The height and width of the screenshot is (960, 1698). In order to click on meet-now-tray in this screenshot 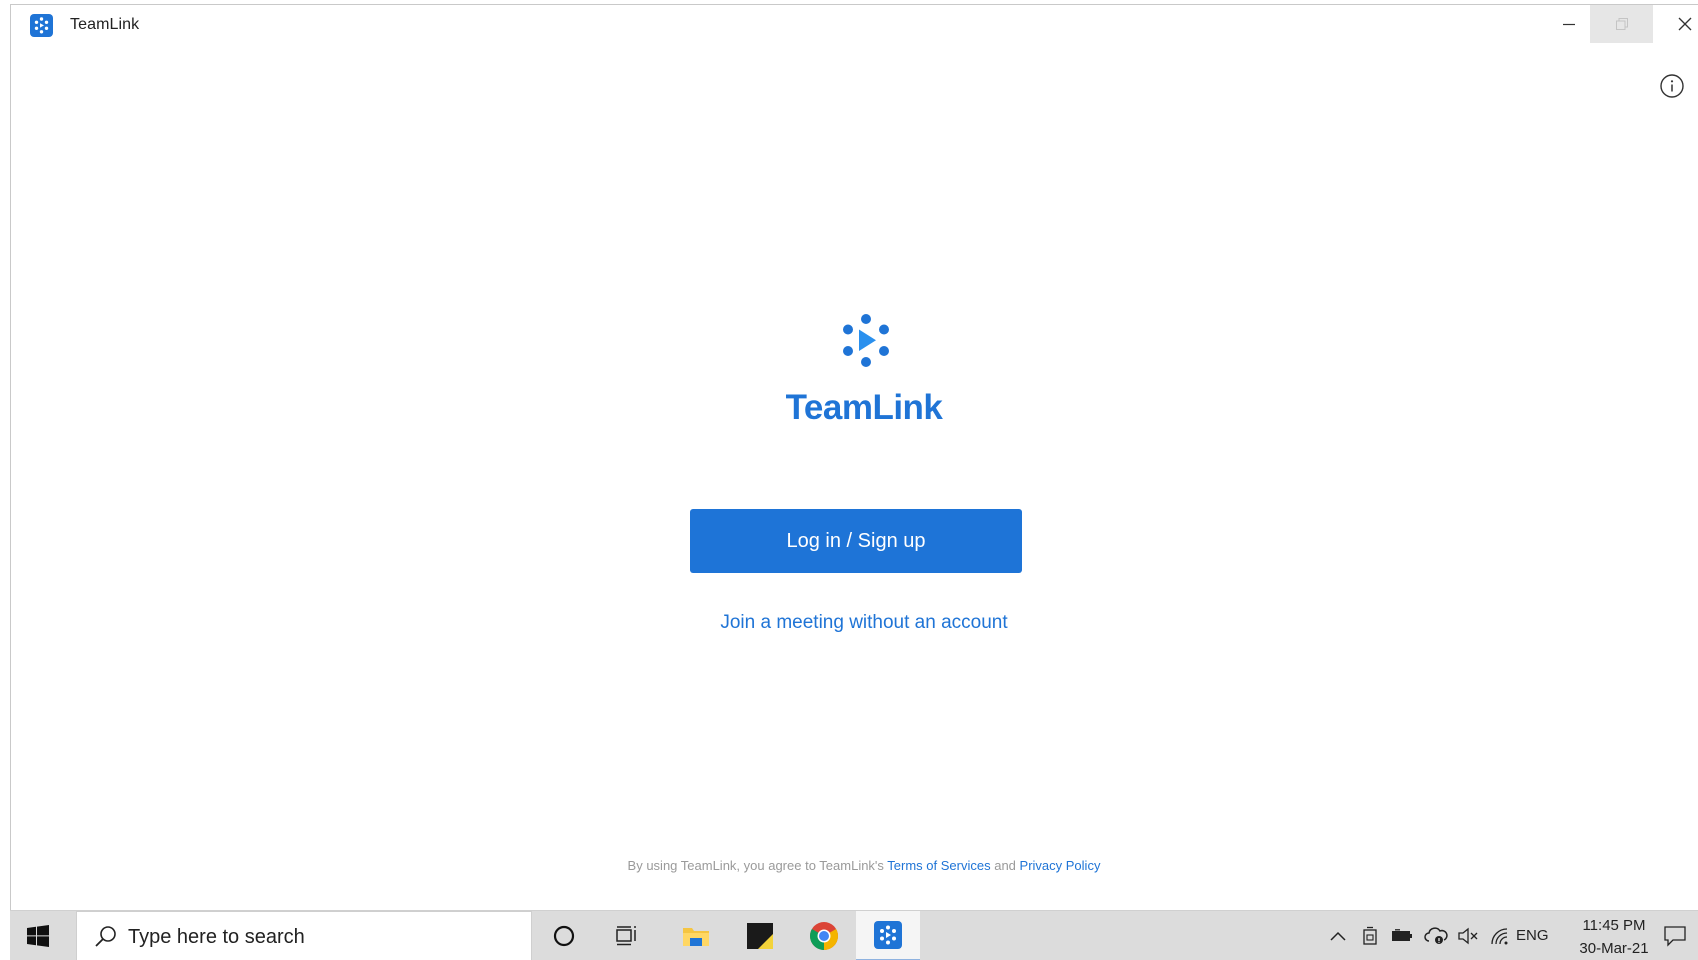, I will do `click(1370, 936)`.